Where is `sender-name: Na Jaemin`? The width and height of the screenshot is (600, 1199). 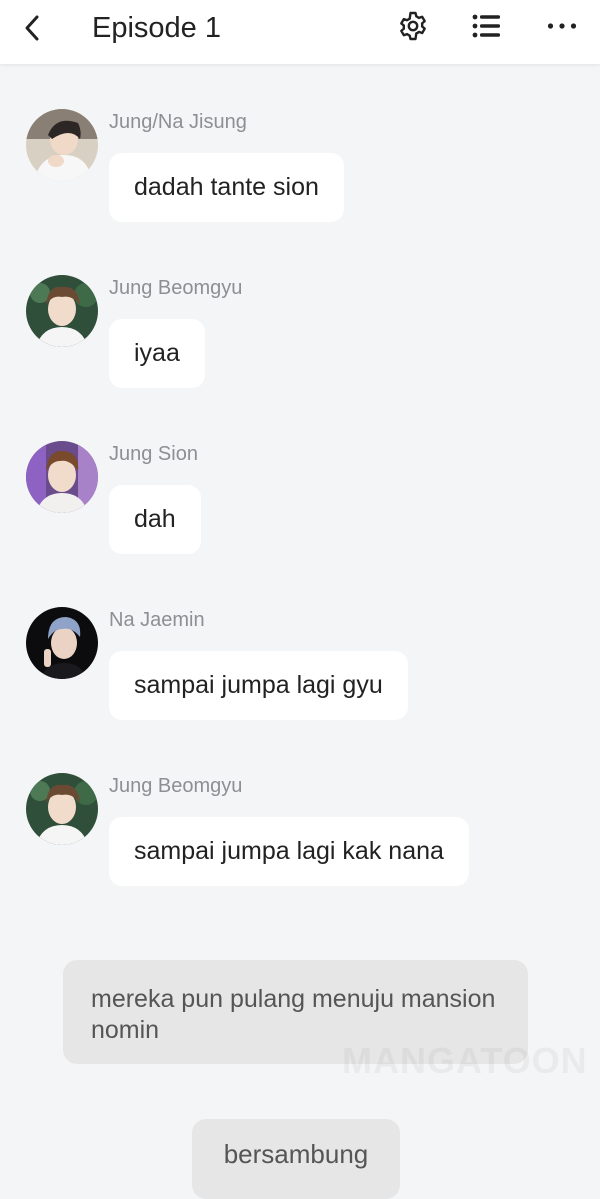 sender-name: Na Jaemin is located at coordinates (157, 620).